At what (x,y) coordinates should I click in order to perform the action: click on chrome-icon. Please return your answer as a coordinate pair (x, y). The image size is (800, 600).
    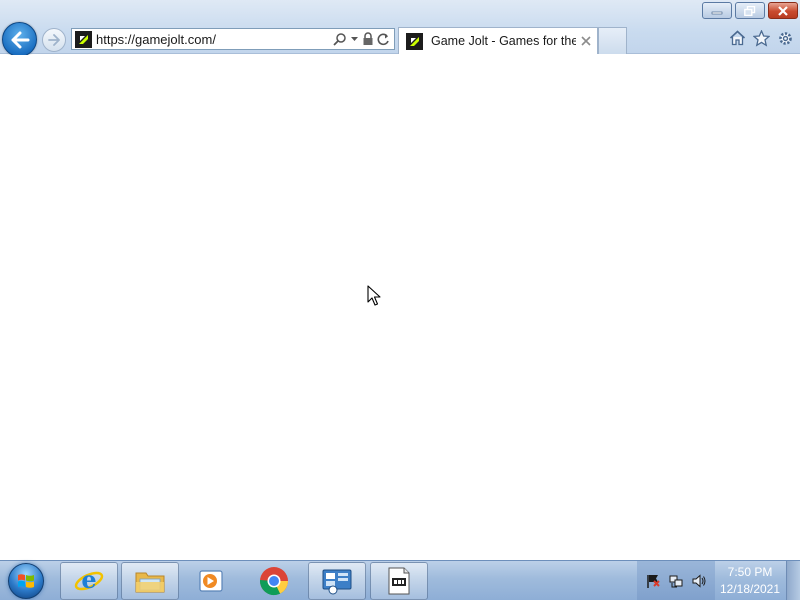
    Looking at the image, I should click on (274, 581).